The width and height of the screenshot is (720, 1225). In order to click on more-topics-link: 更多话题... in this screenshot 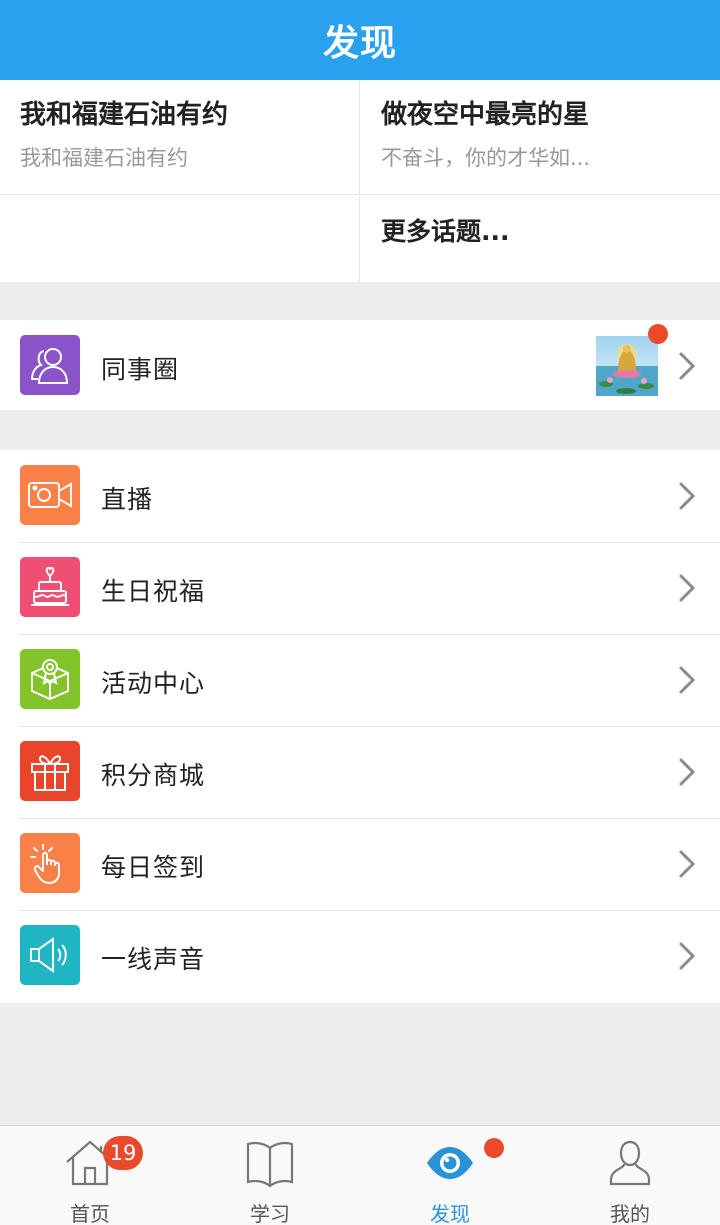, I will do `click(540, 239)`.